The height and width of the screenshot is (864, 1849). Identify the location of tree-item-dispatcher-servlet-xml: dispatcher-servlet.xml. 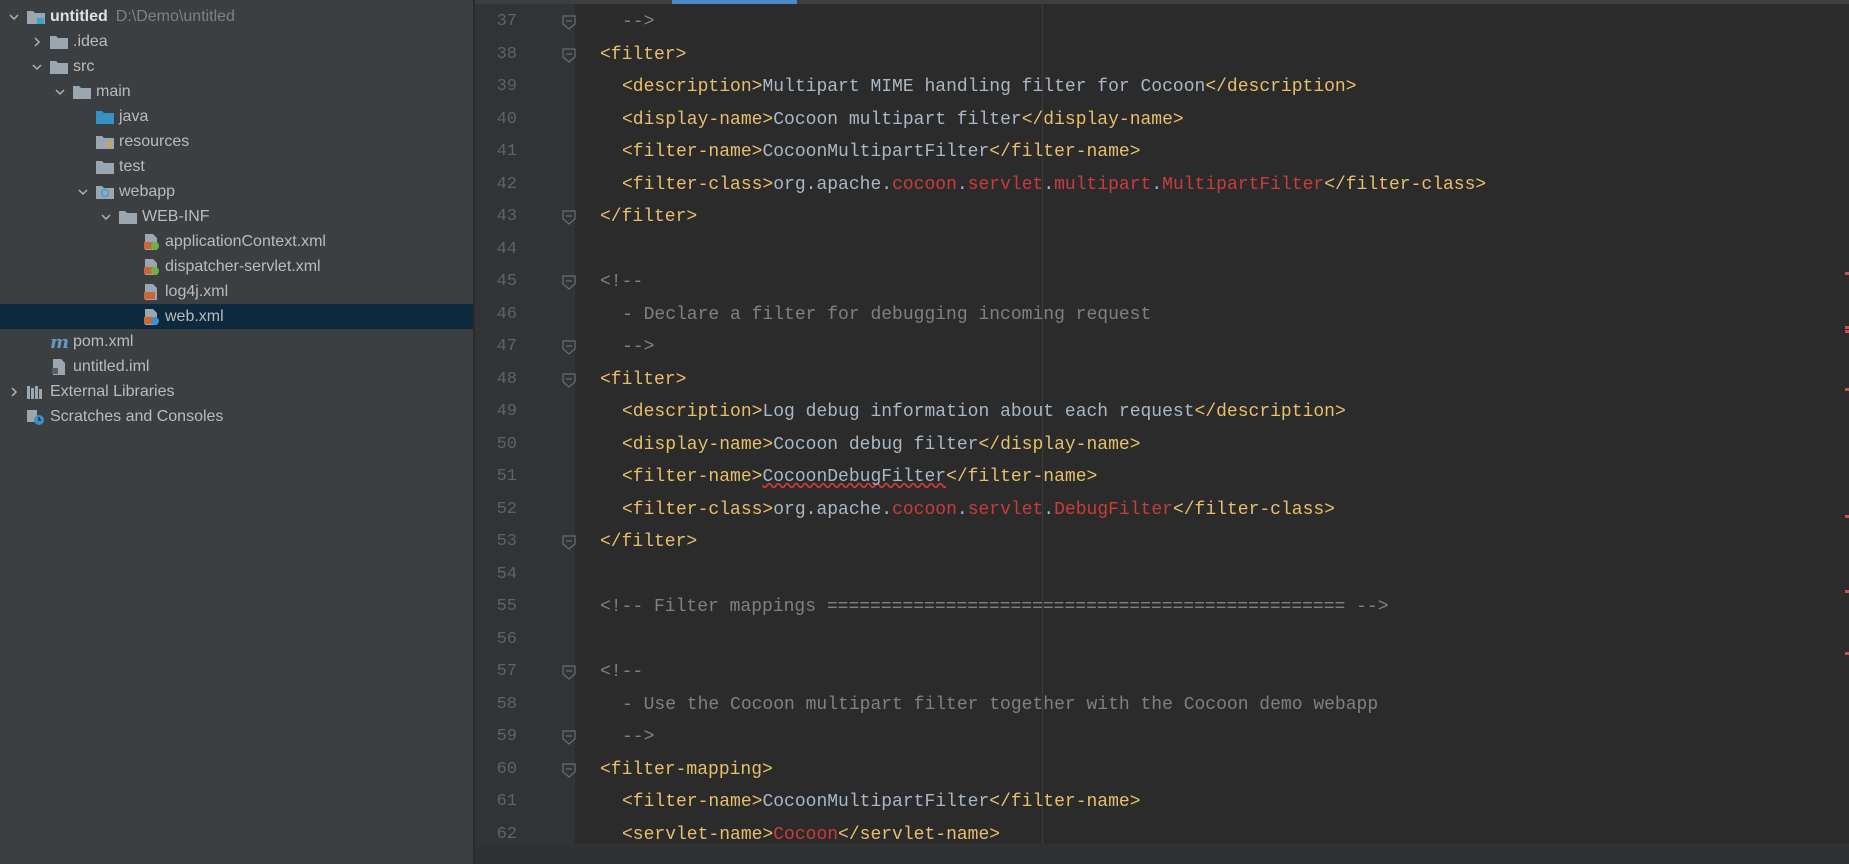
(236, 266).